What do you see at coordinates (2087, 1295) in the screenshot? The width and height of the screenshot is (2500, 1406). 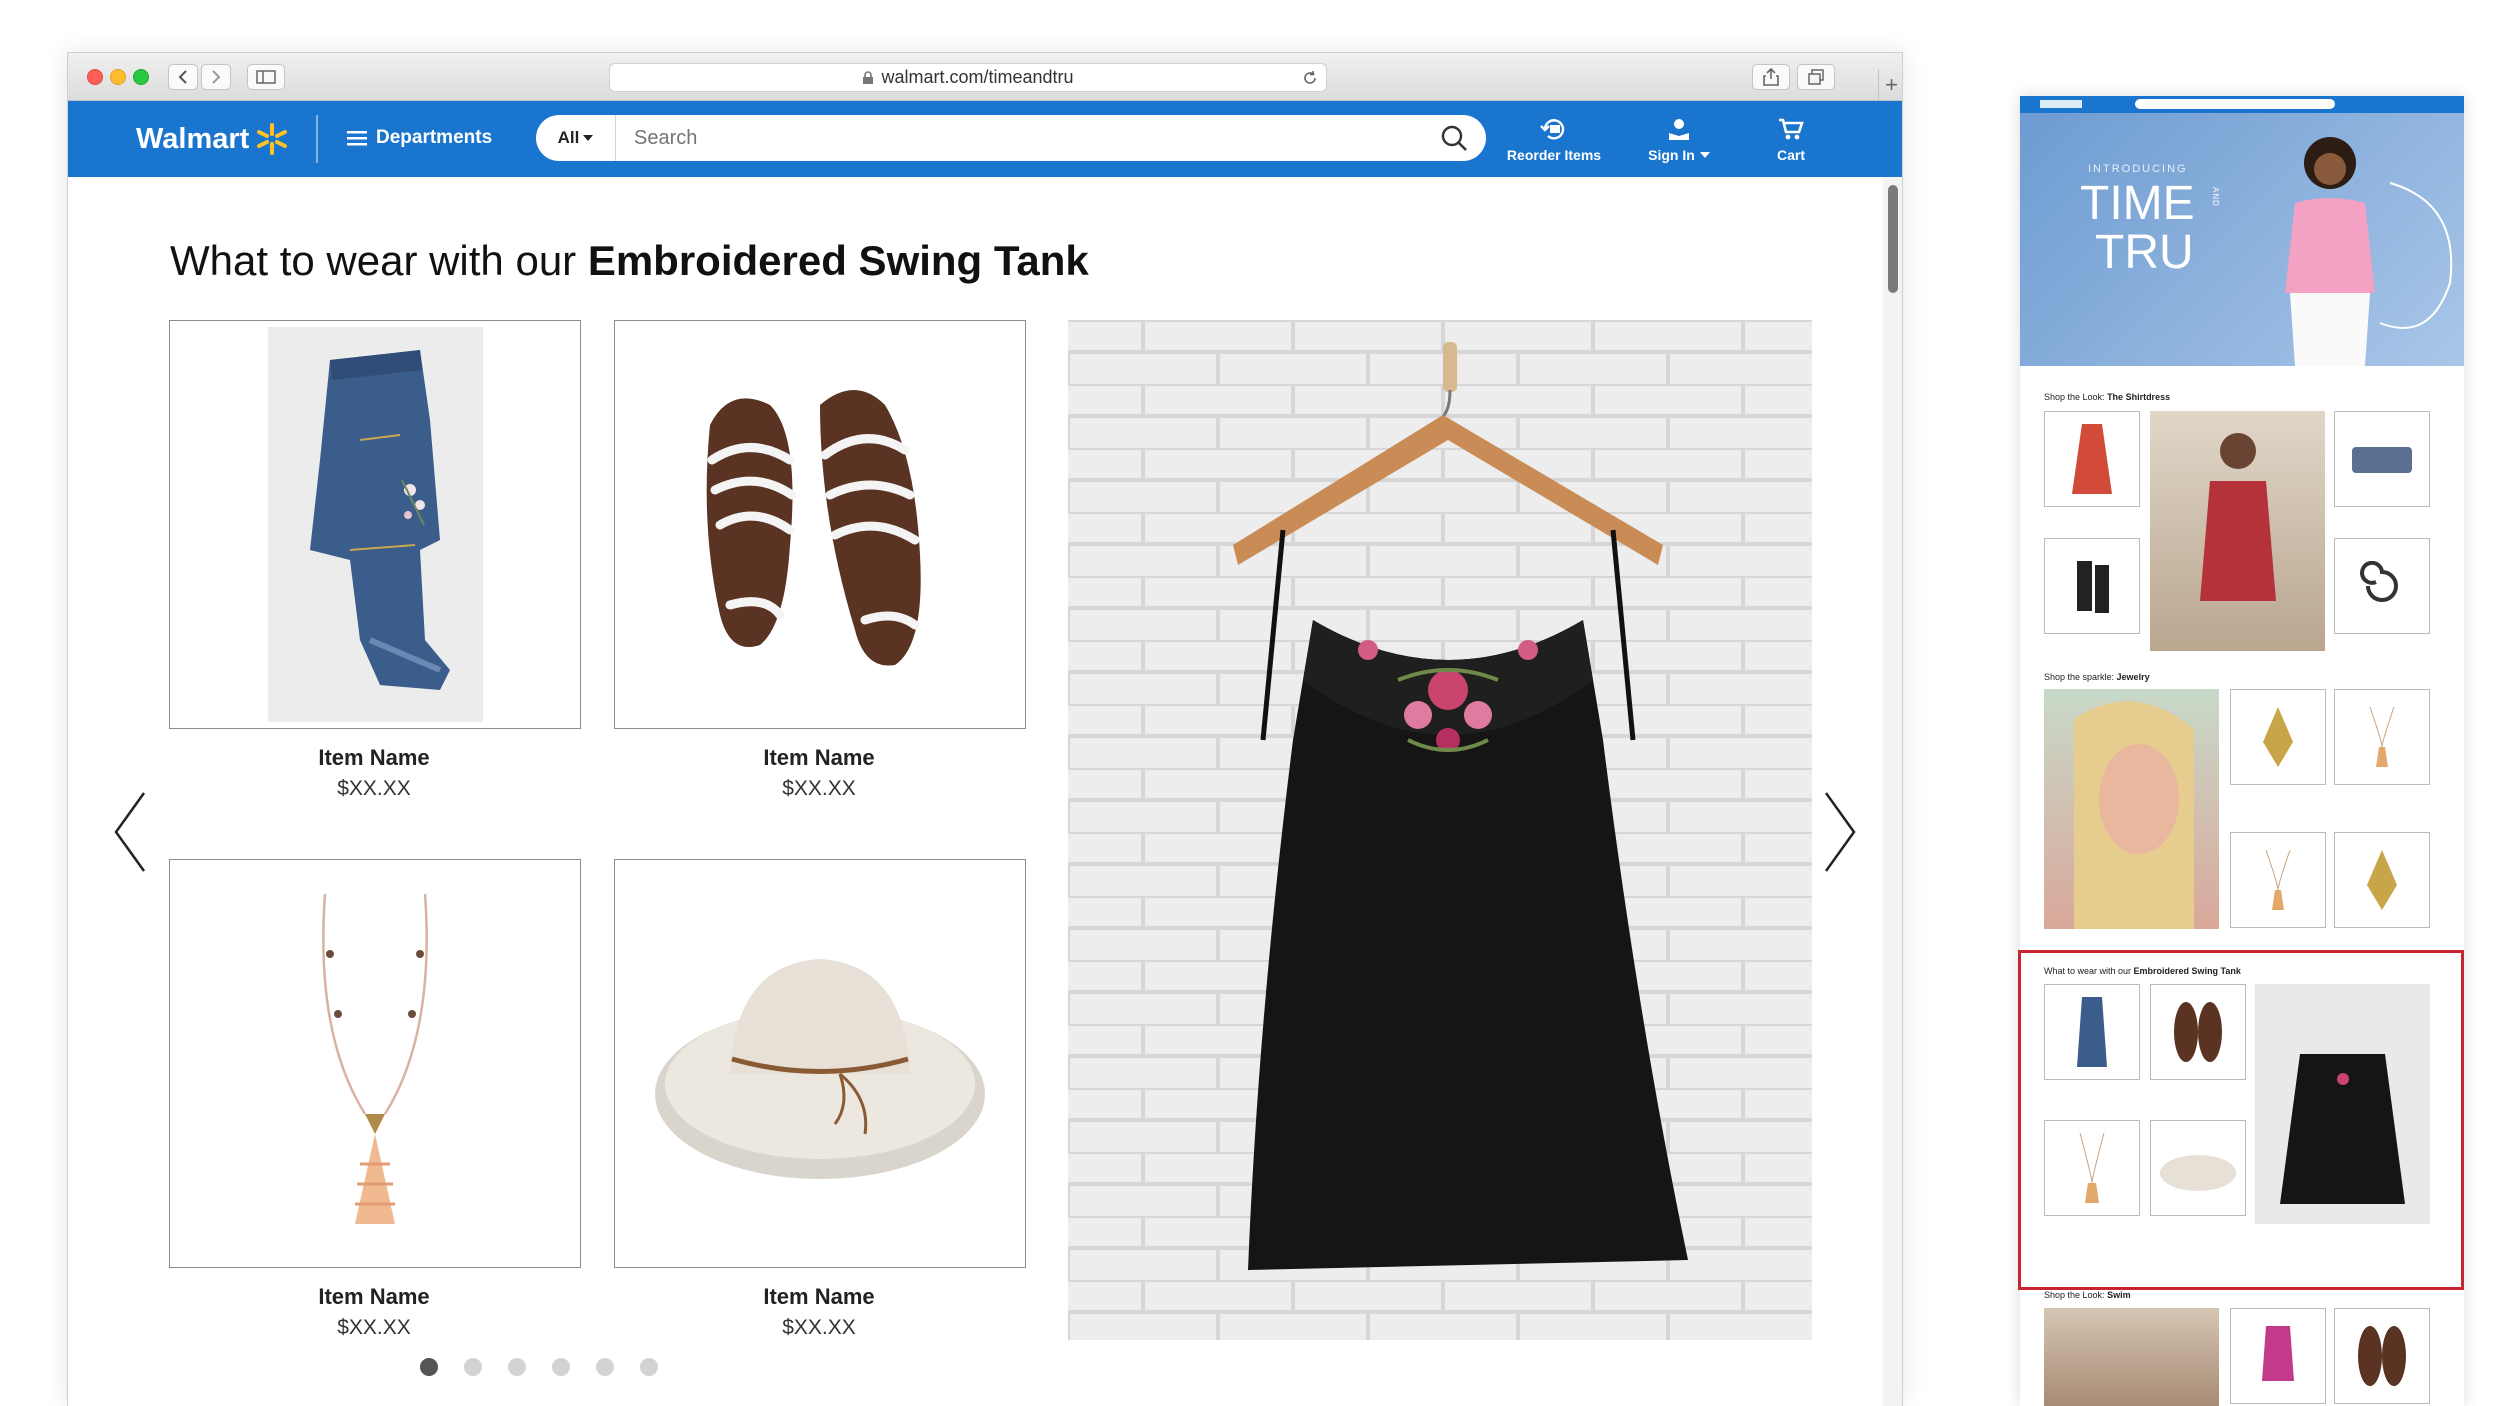 I see `preview-section-swim-title: Shop the Look: Swim` at bounding box center [2087, 1295].